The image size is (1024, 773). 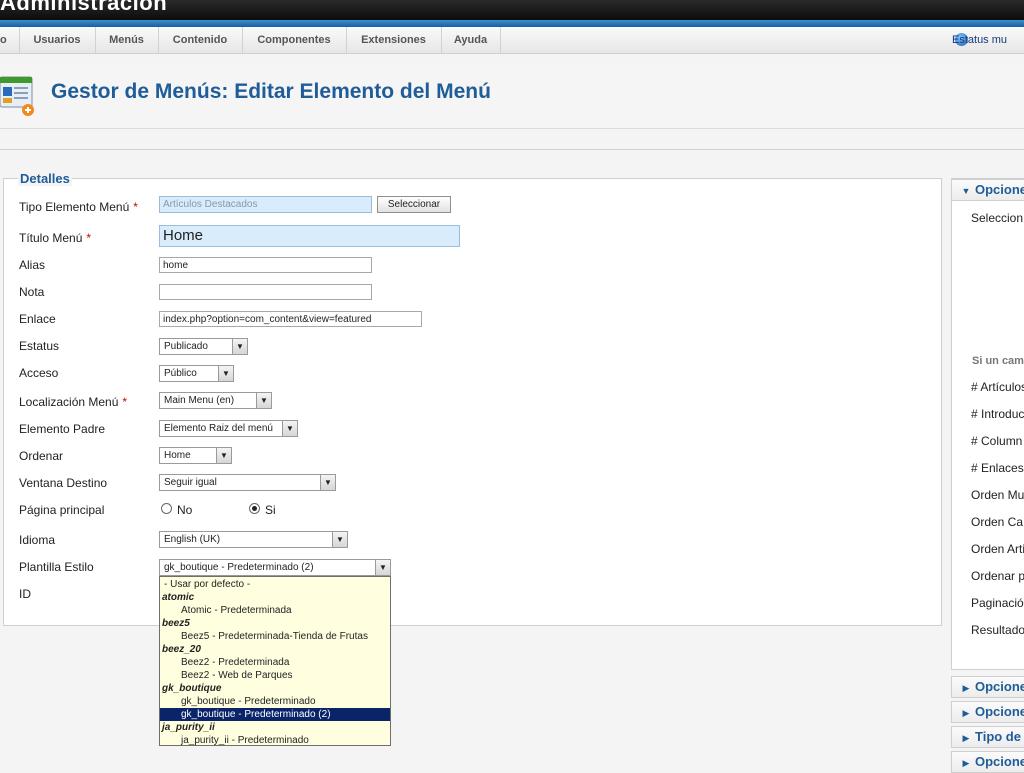 I want to click on home-page-label: Página principal, so click(x=62, y=510).